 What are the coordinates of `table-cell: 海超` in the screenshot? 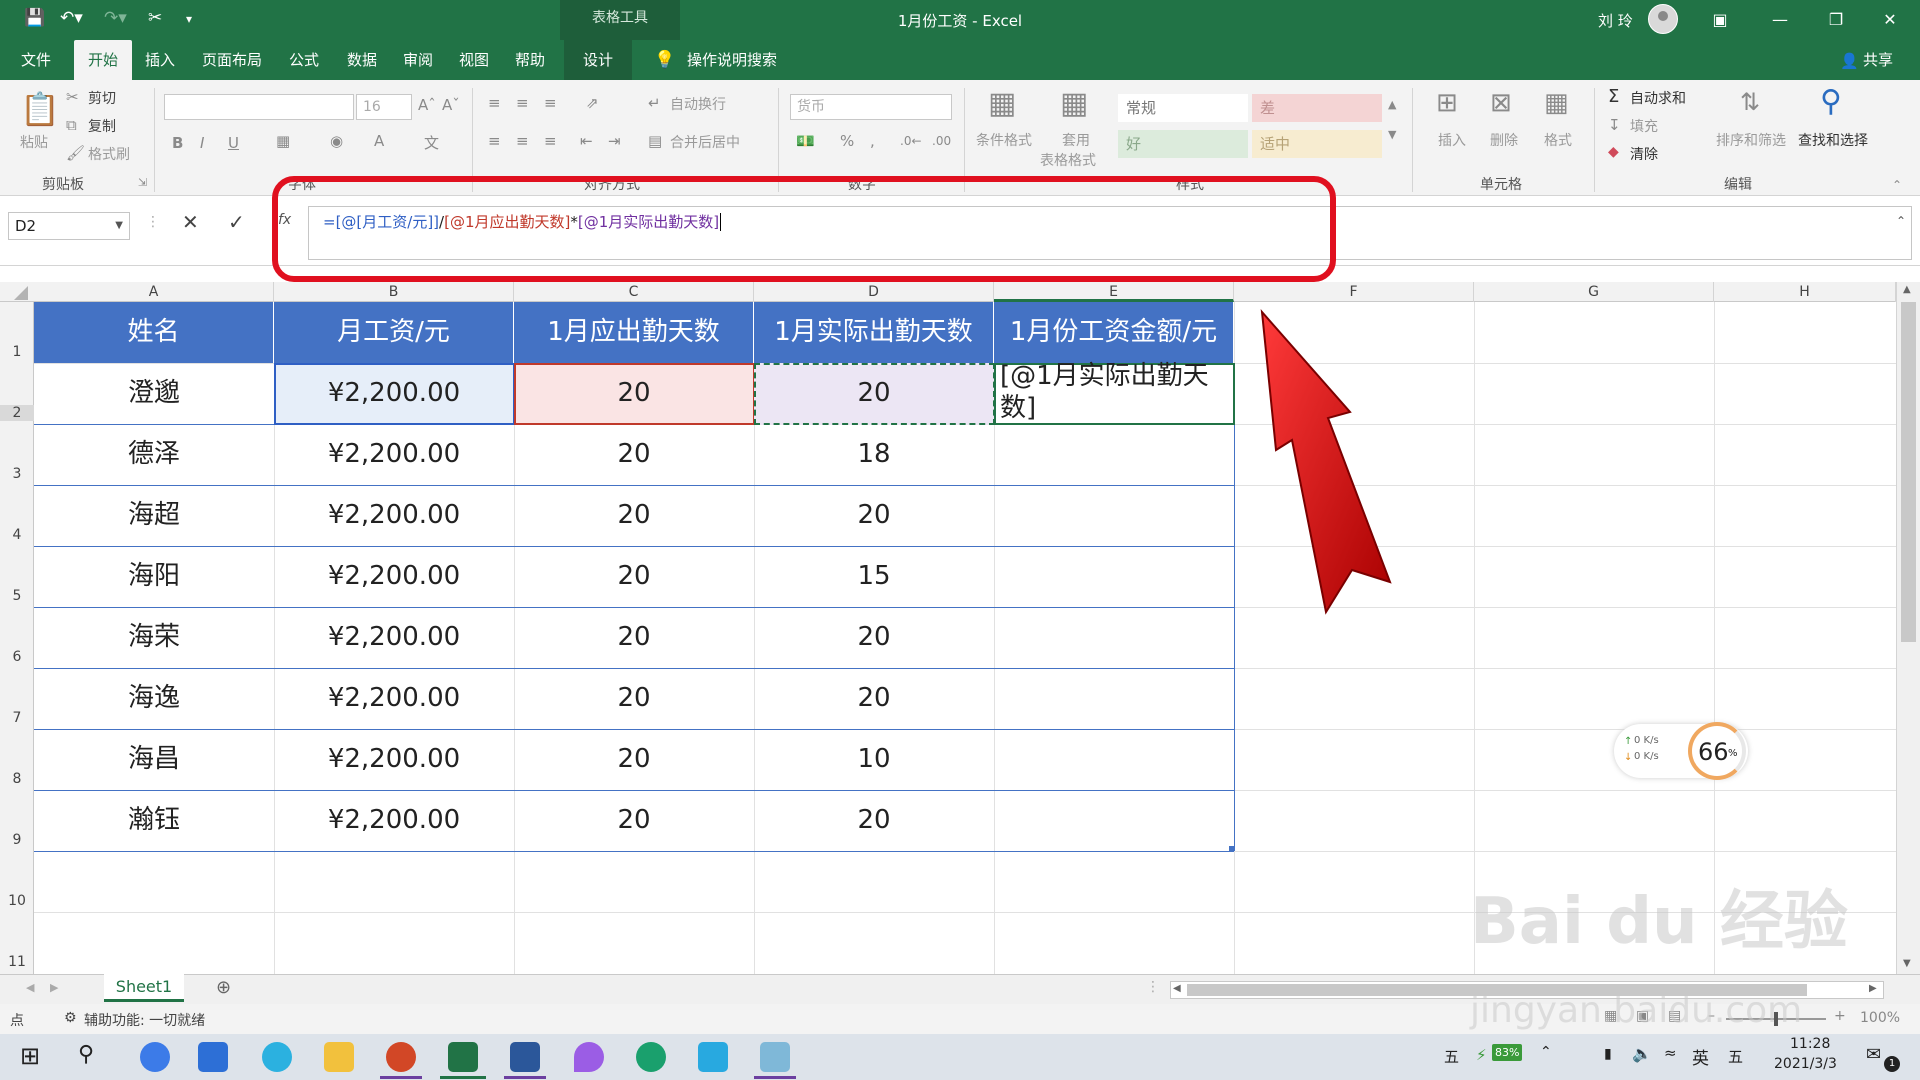 It's located at (154, 515).